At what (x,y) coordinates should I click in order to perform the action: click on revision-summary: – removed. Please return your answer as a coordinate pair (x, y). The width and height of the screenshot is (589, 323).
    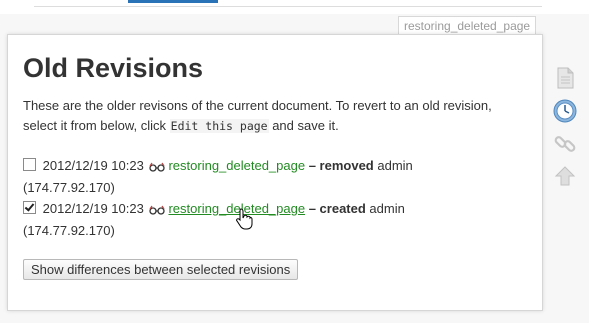
    Looking at the image, I should click on (341, 165).